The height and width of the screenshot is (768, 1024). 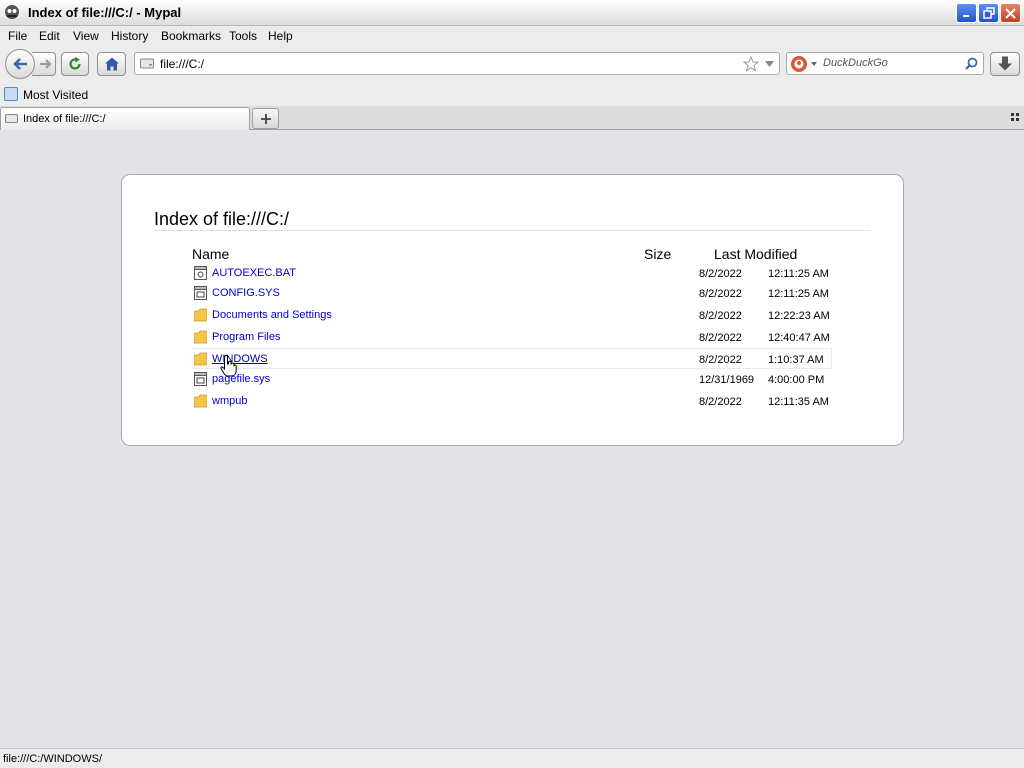 I want to click on reload-button, so click(x=75, y=64).